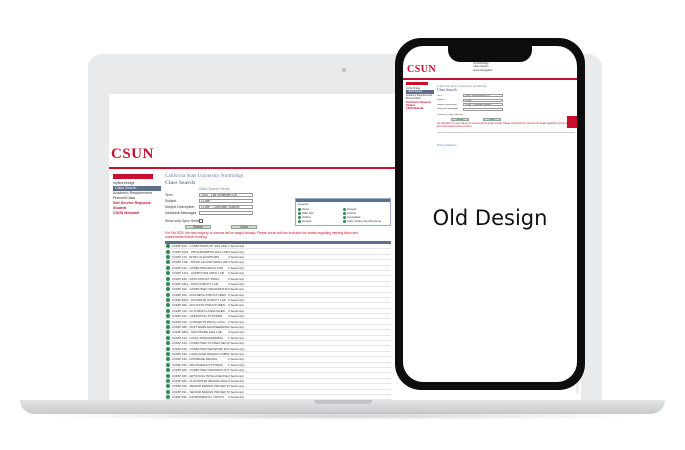 The image size is (685, 450). Describe the element at coordinates (200, 370) in the screenshot. I see `course-name: COMP 465 - COMPUTER GRAPHICS SYS` at that location.